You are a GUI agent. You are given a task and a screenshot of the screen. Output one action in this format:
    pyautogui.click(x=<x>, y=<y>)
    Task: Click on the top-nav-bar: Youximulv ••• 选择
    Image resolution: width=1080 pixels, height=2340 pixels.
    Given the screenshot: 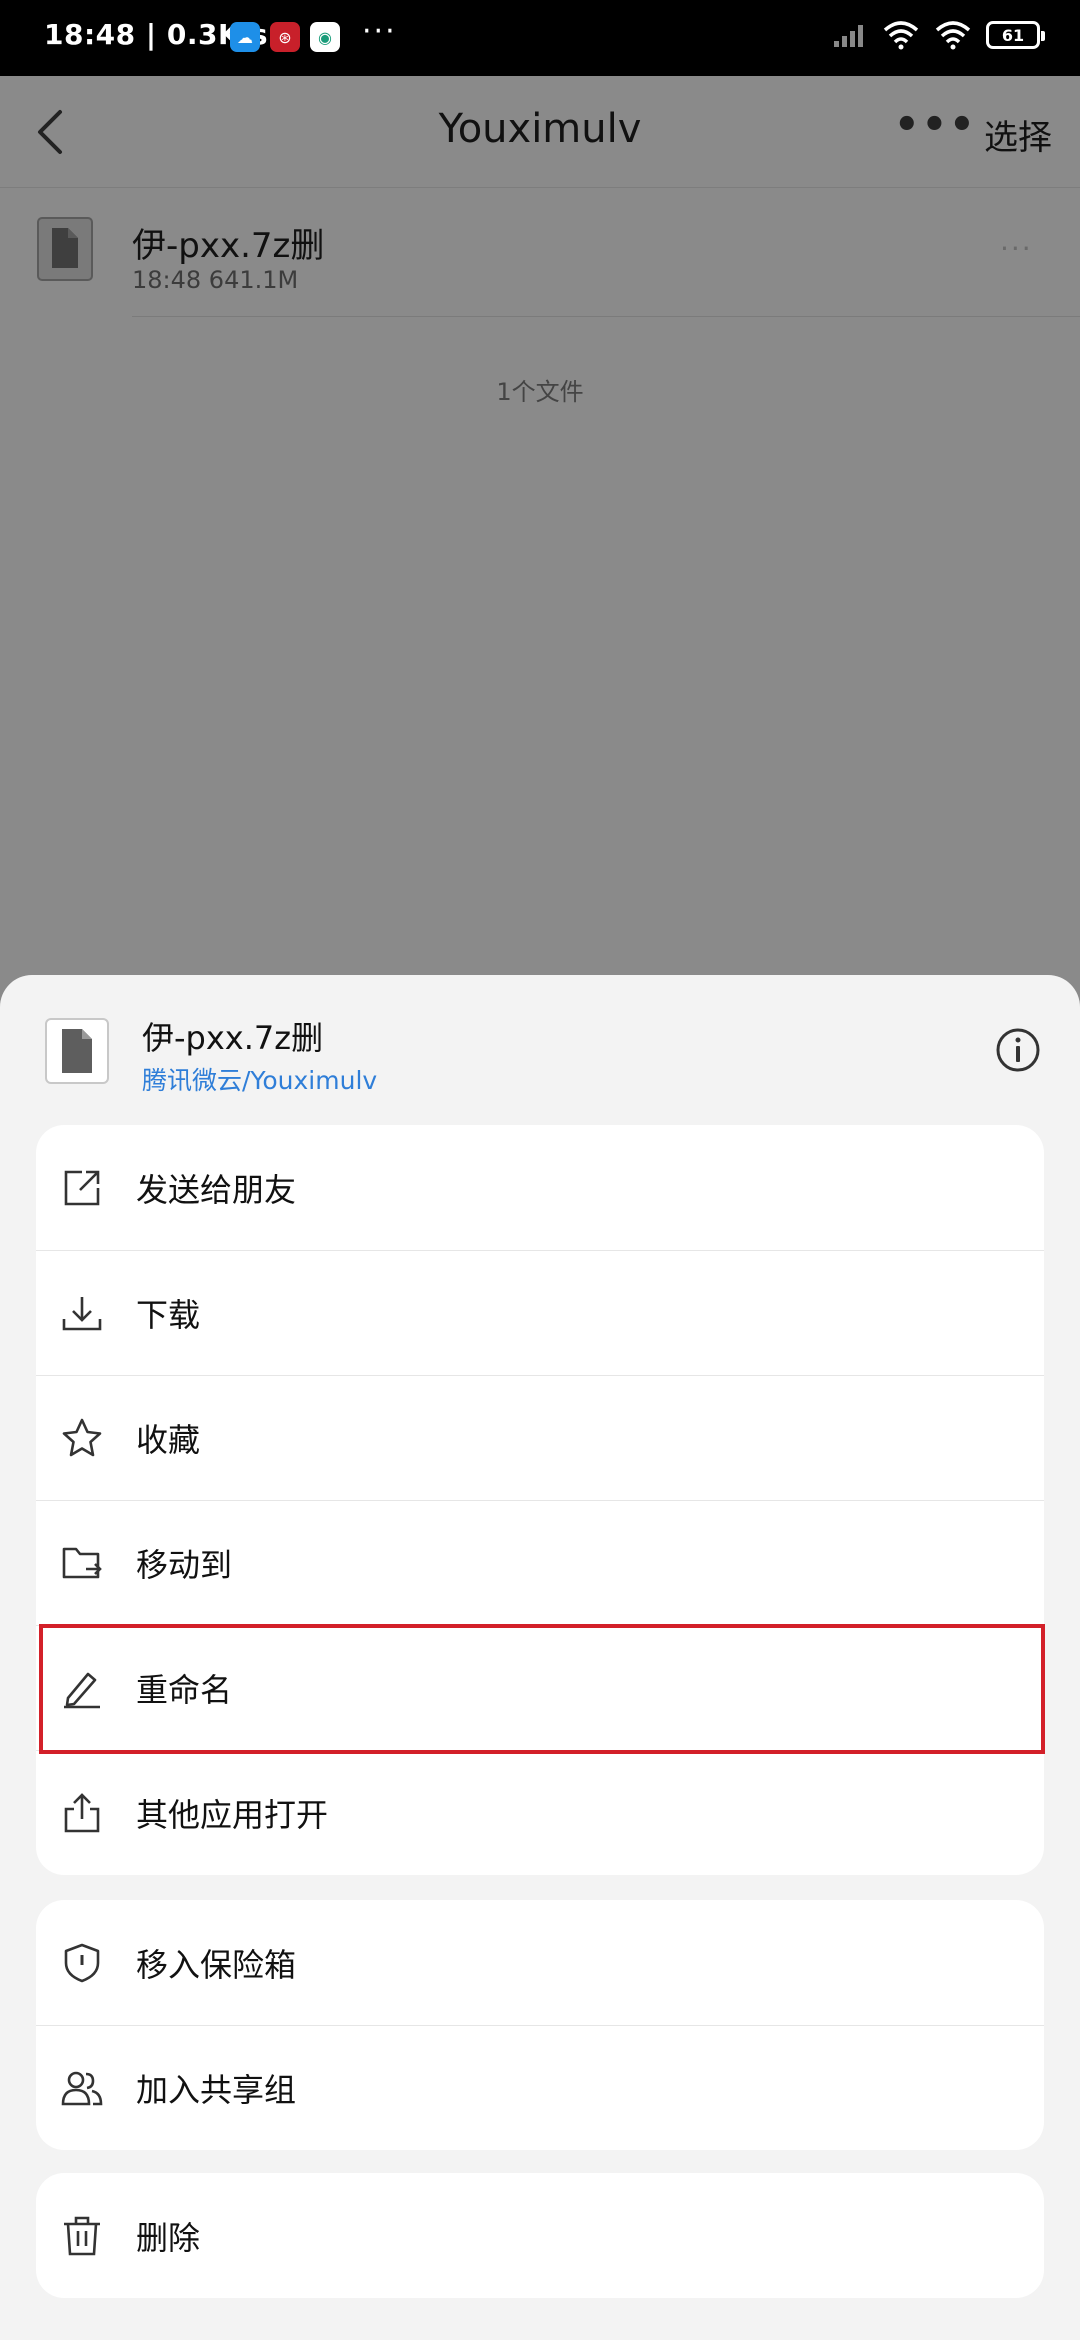 What is the action you would take?
    pyautogui.click(x=540, y=132)
    